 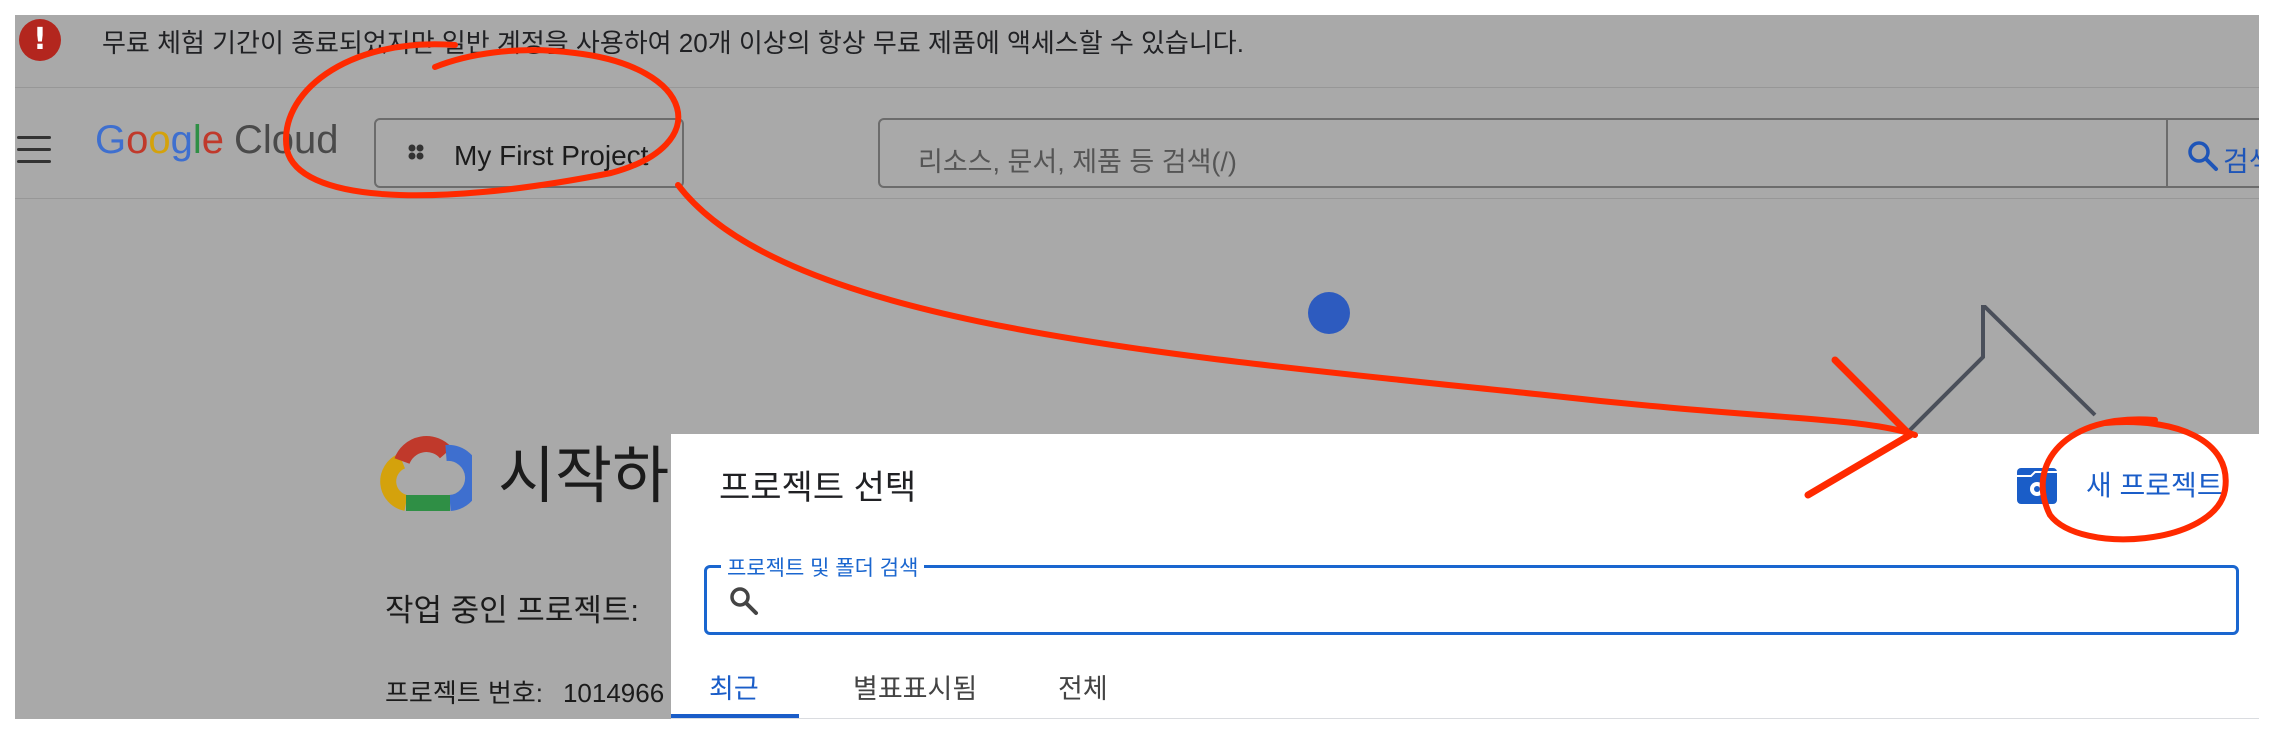 What do you see at coordinates (426, 473) in the screenshot?
I see `google-cloud-icon` at bounding box center [426, 473].